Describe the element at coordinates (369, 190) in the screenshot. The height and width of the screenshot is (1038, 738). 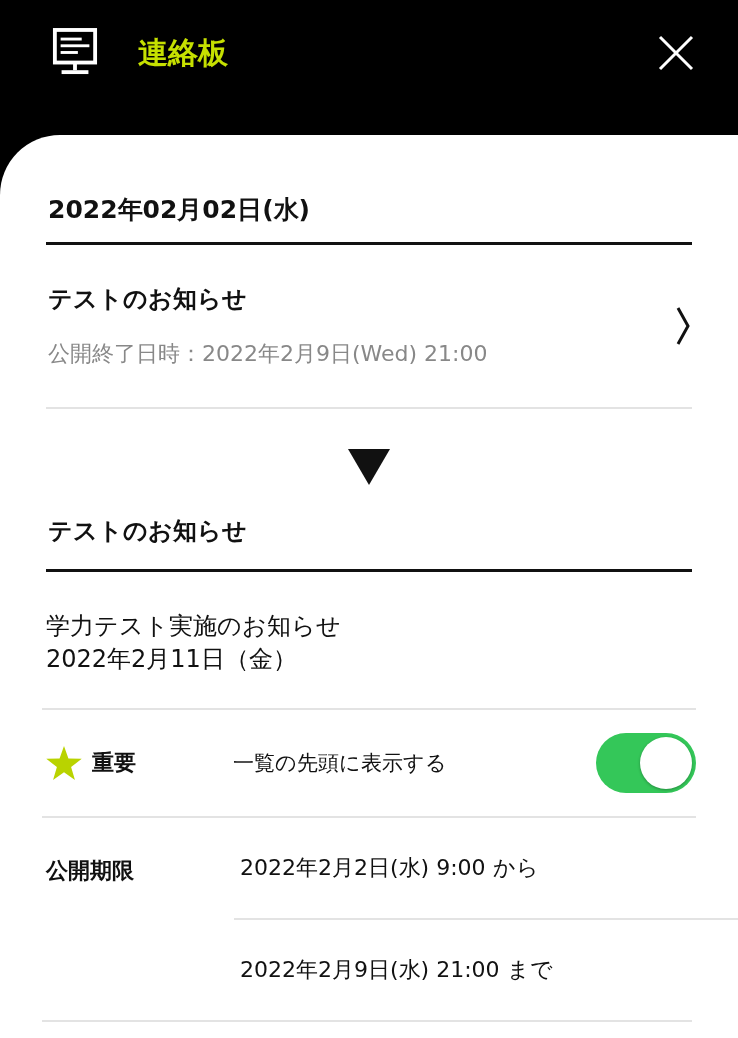
I see `date-heading: 2022年02月02日(水)` at that location.